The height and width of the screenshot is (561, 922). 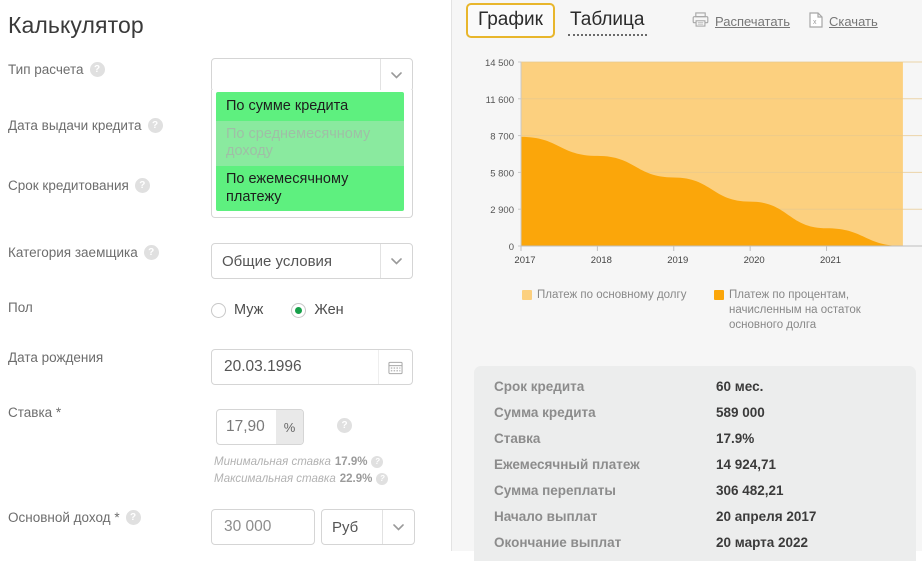 I want to click on label-calc-type: Тип расчета ?, so click(x=105, y=69).